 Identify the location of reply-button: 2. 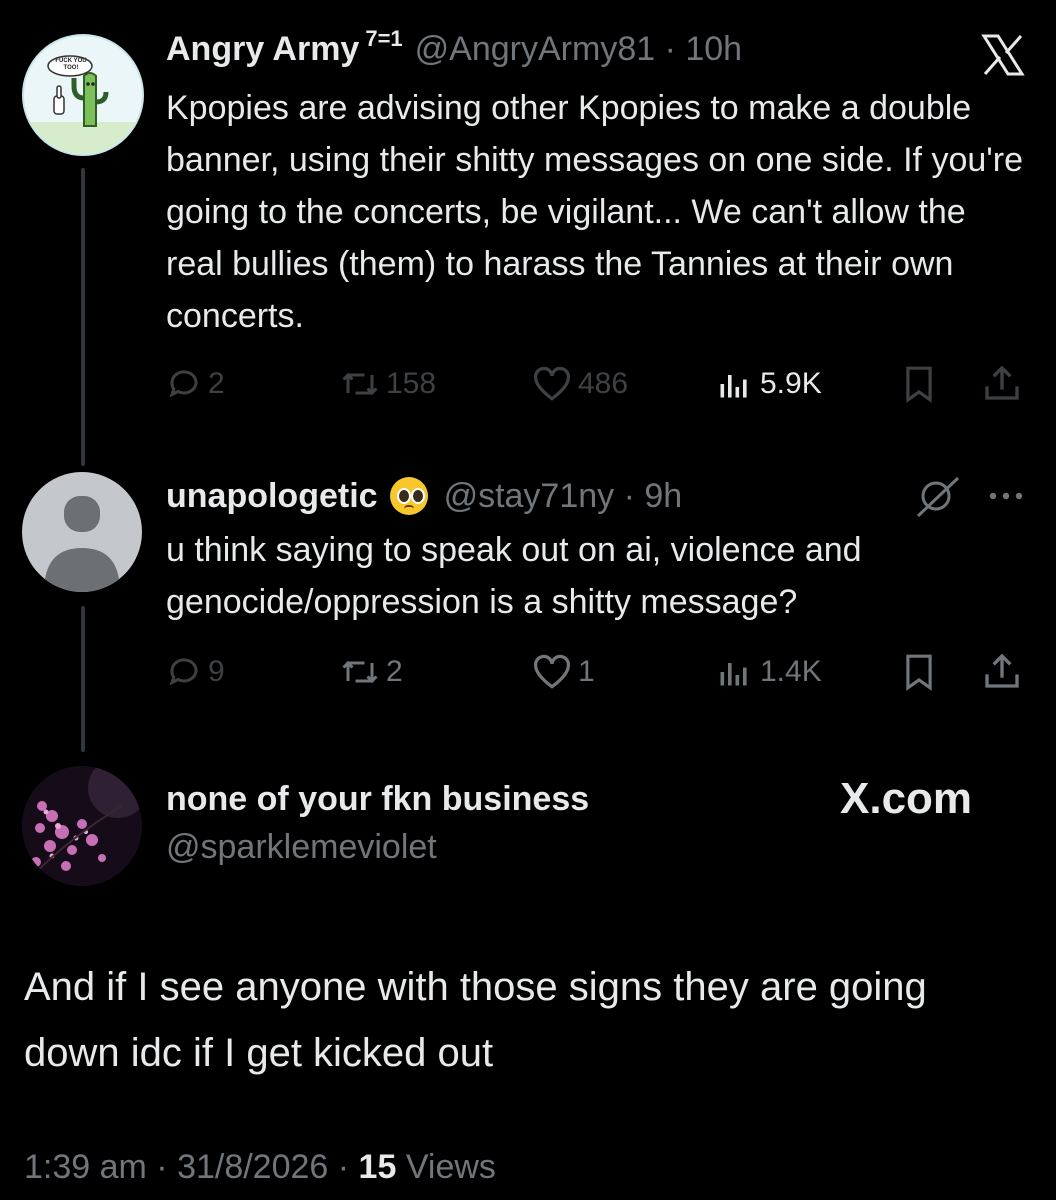
(195, 384).